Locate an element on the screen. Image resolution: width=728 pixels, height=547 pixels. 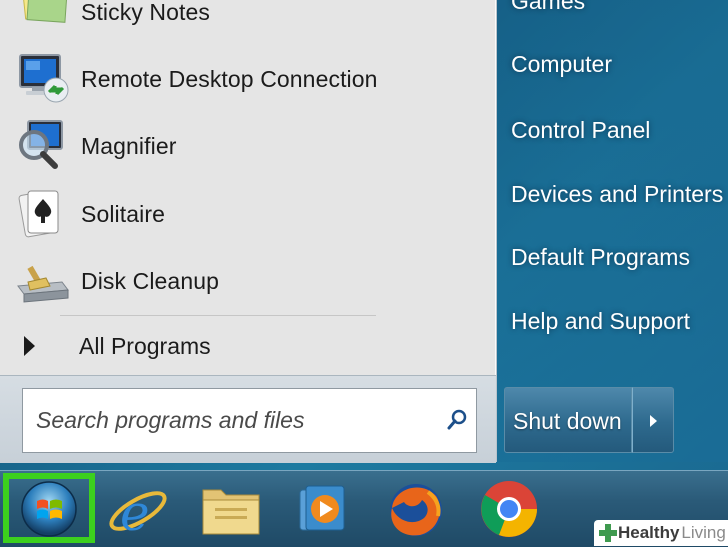
search-placeholder: Search programs and files is located at coordinates (170, 420).